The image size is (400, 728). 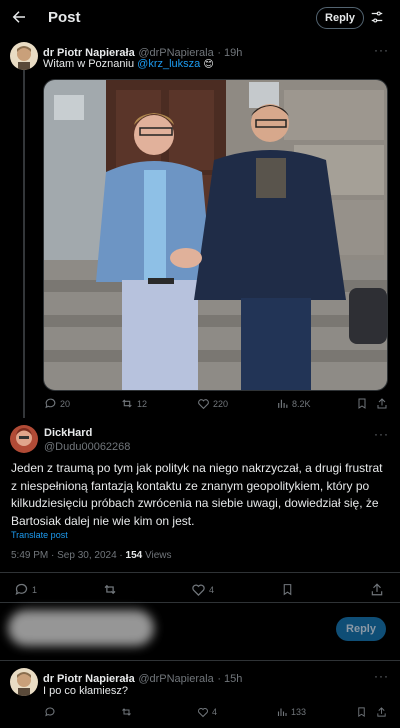 What do you see at coordinates (212, 403) in the screenshot?
I see `like-action: 220` at bounding box center [212, 403].